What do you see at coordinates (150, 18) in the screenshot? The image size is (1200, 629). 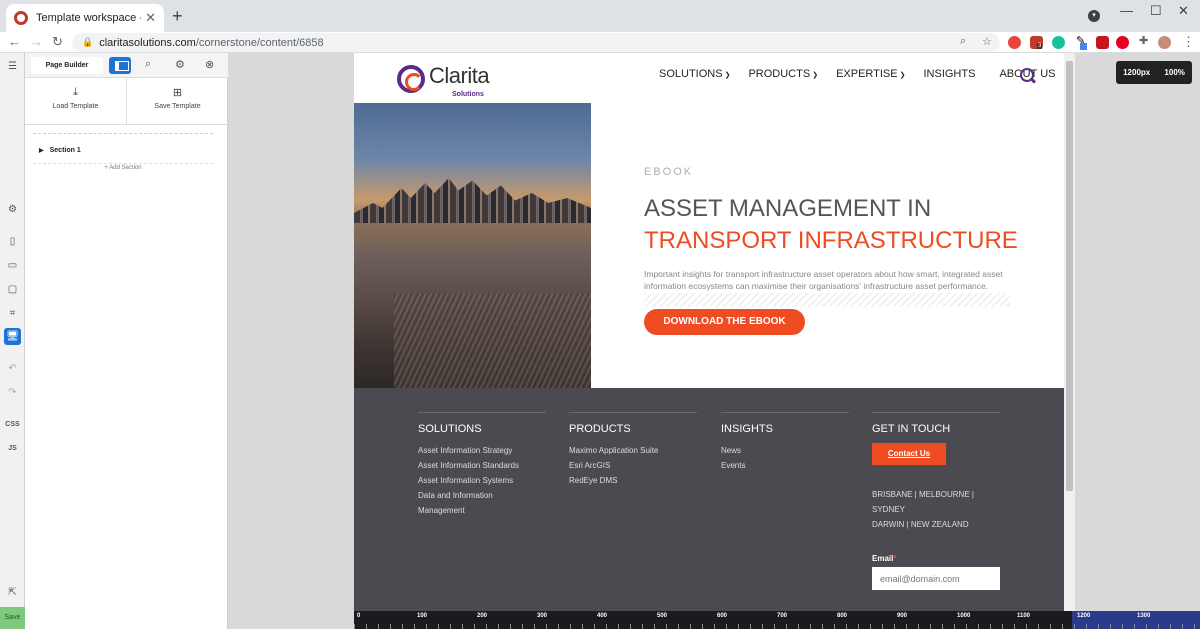 I see `close-tab-icon: ✕` at bounding box center [150, 18].